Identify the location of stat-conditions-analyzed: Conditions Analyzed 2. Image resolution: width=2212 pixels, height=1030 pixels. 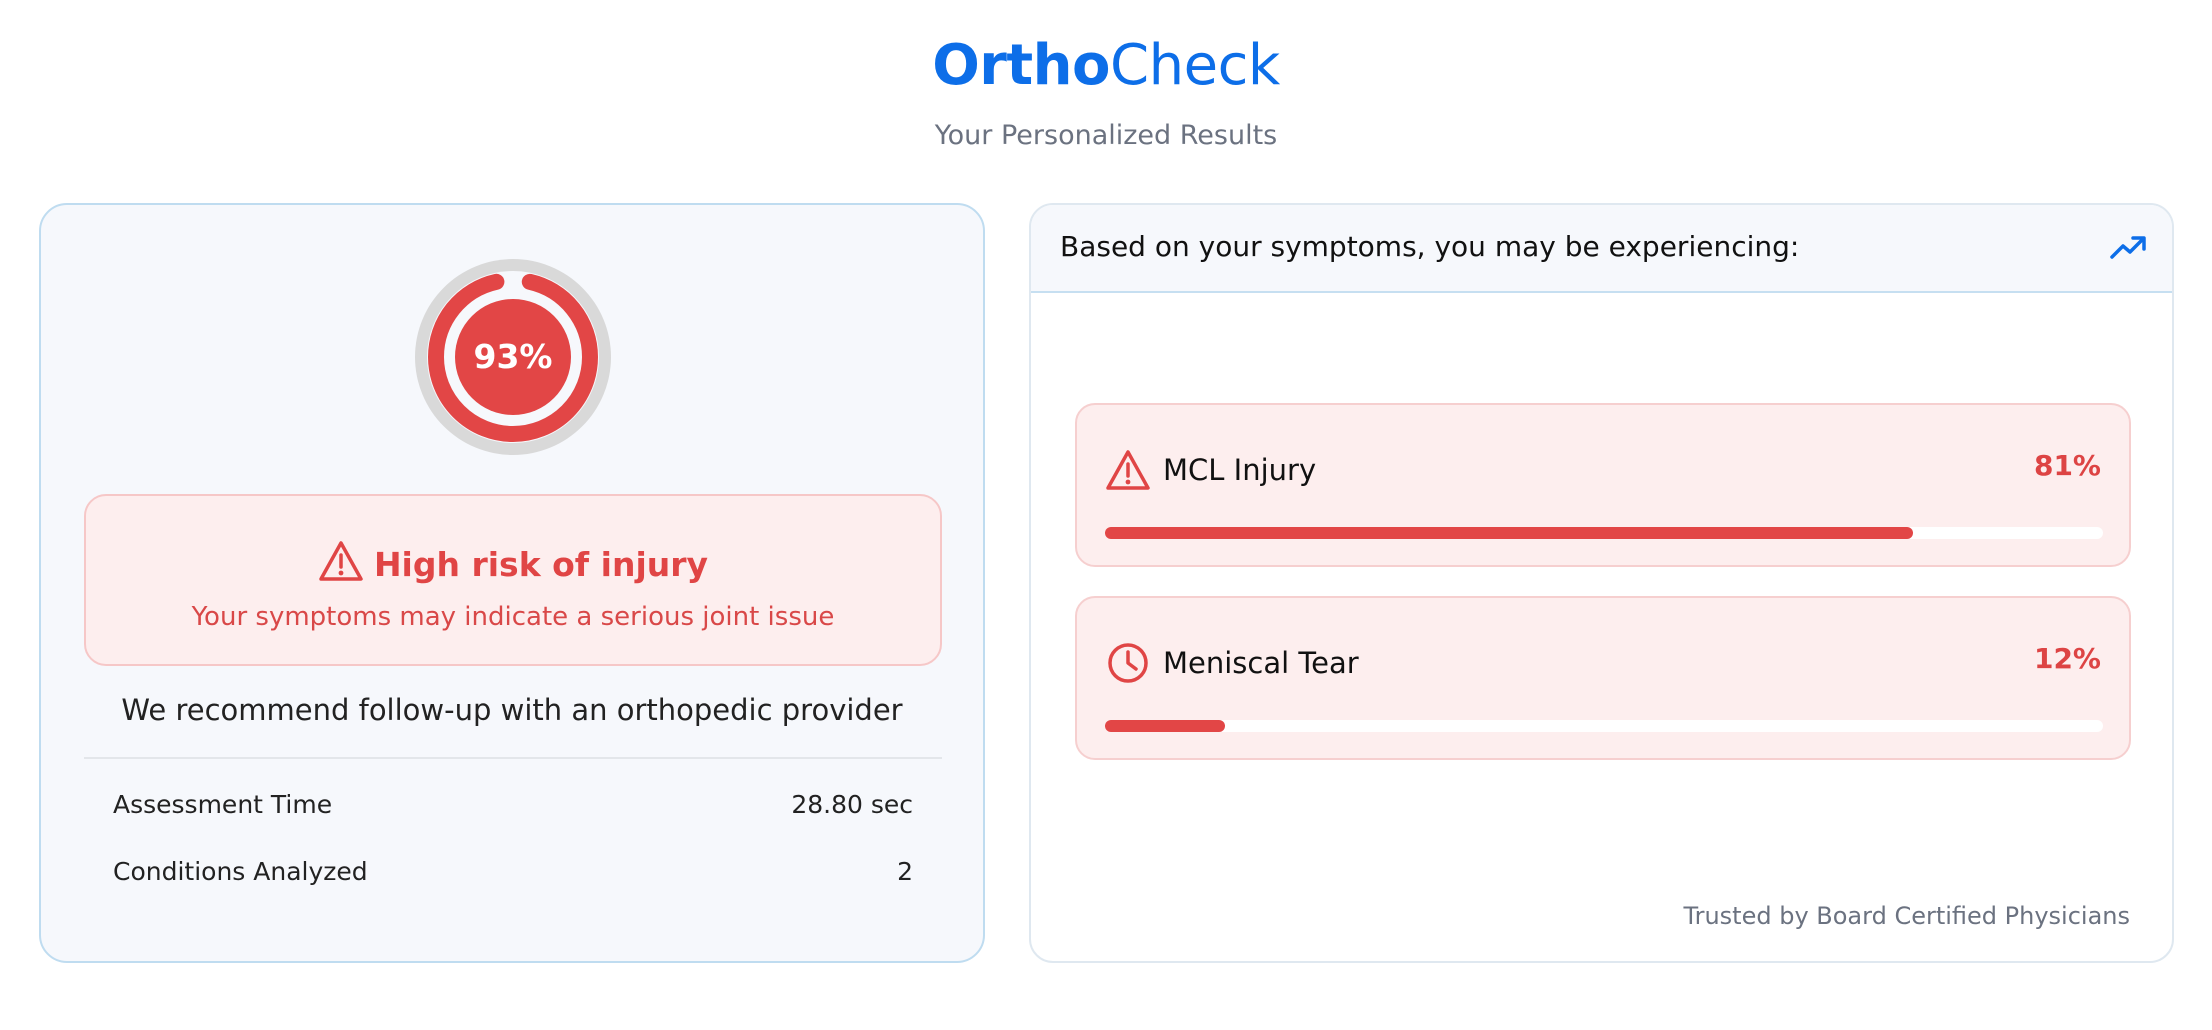
(513, 871).